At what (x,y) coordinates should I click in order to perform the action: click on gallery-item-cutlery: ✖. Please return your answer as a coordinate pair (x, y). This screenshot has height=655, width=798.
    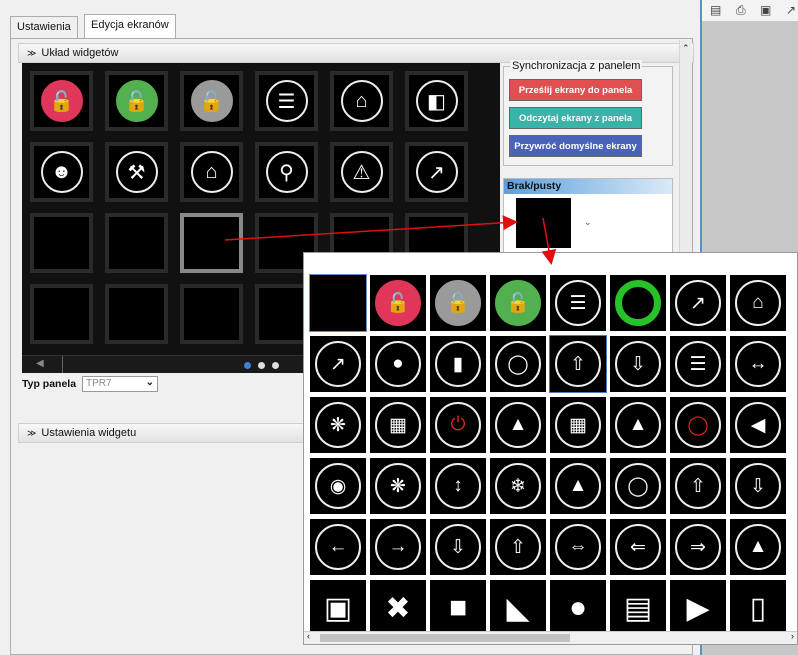
    Looking at the image, I should click on (398, 608).